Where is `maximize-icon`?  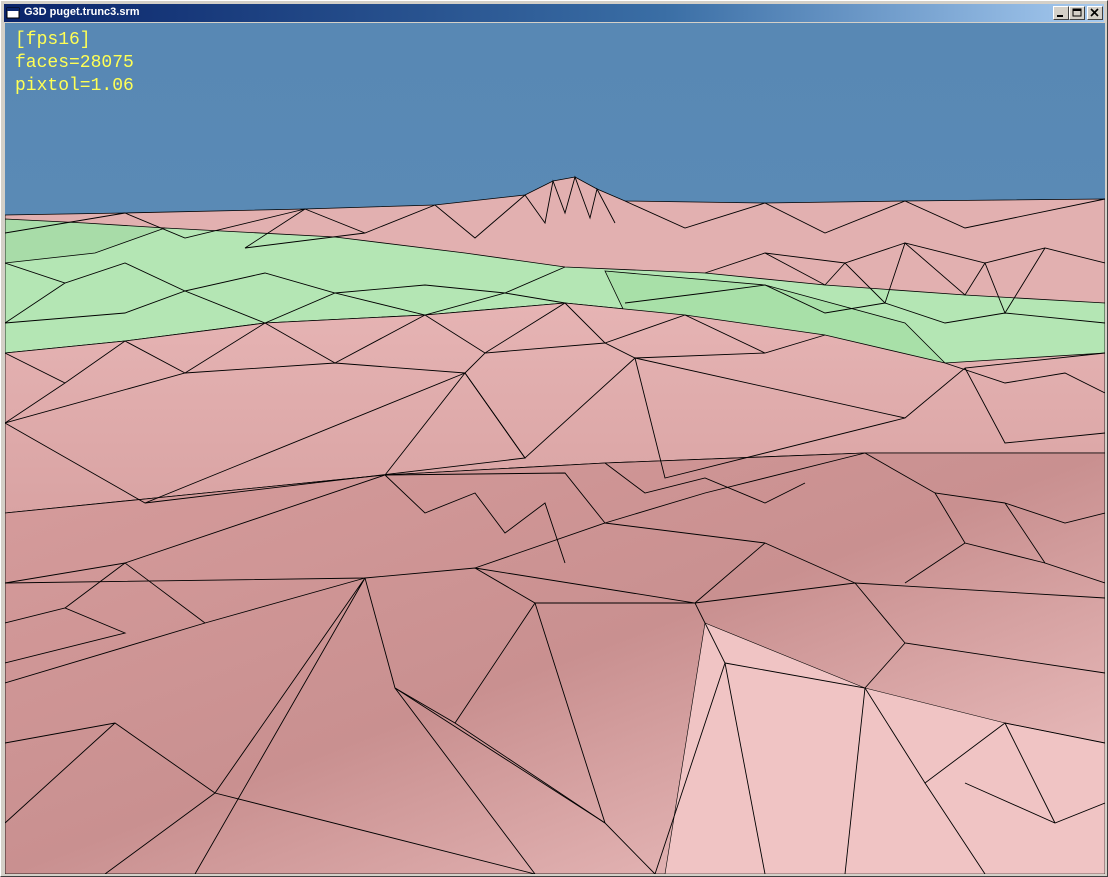 maximize-icon is located at coordinates (1077, 12).